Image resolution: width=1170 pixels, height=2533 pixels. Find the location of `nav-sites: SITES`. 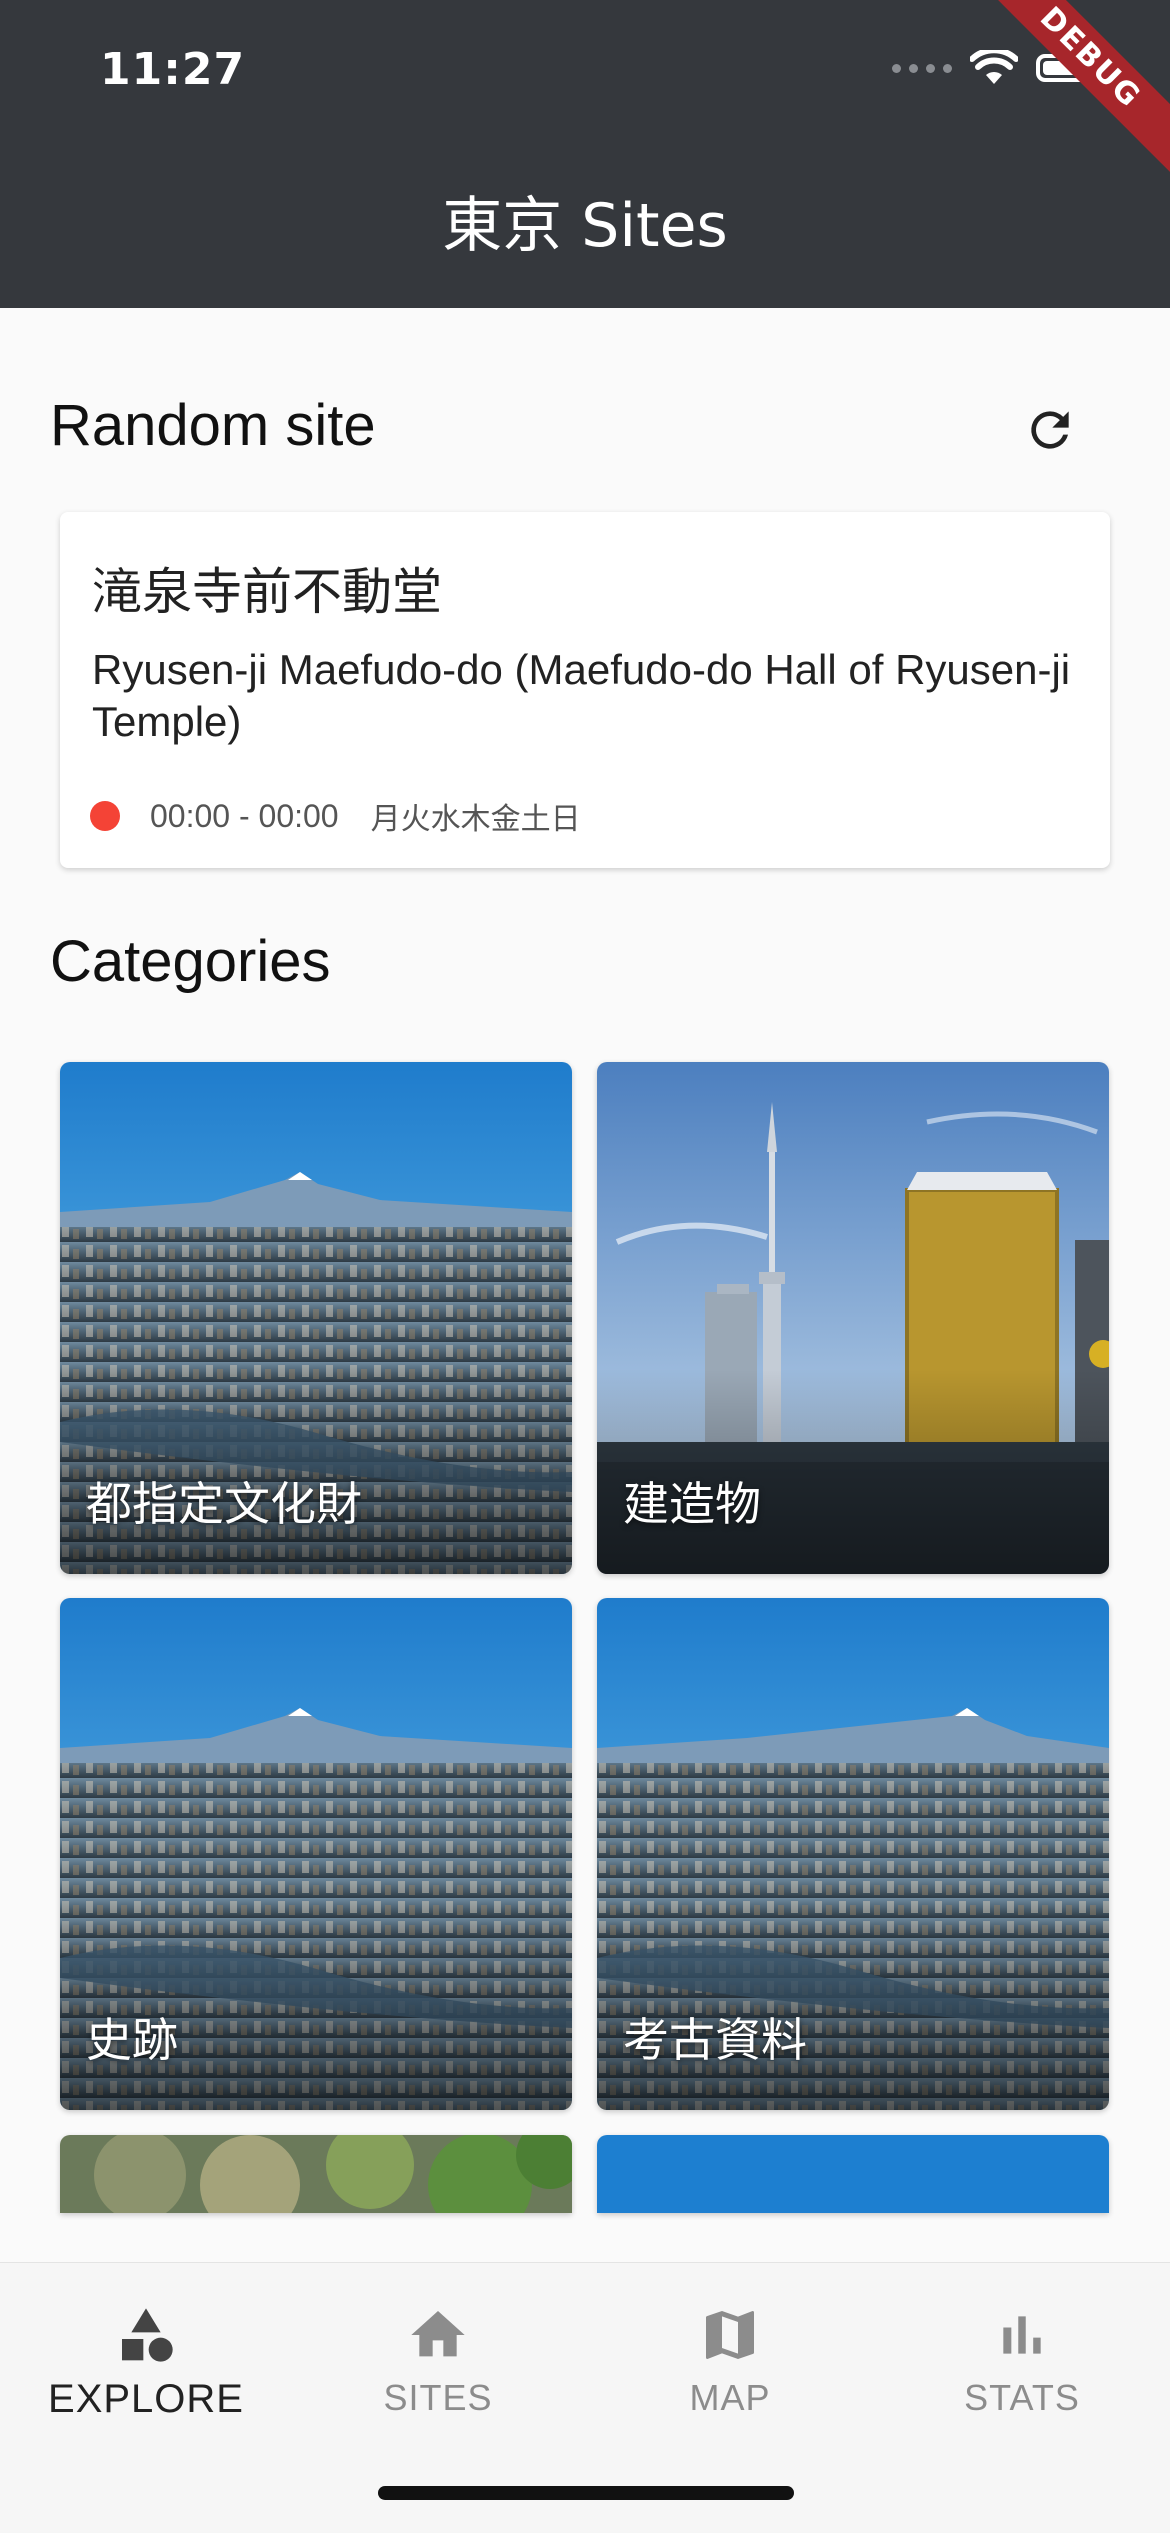

nav-sites: SITES is located at coordinates (438, 2353).